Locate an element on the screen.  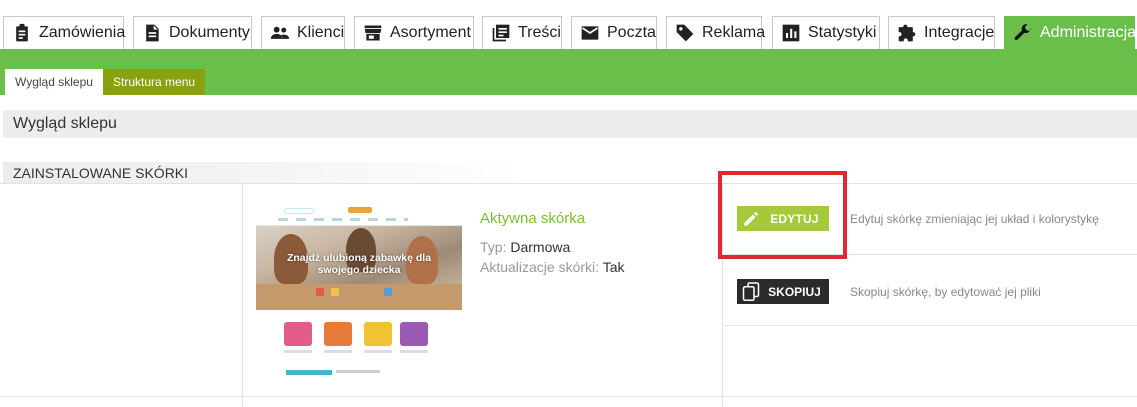
highlight-box is located at coordinates (782, 215).